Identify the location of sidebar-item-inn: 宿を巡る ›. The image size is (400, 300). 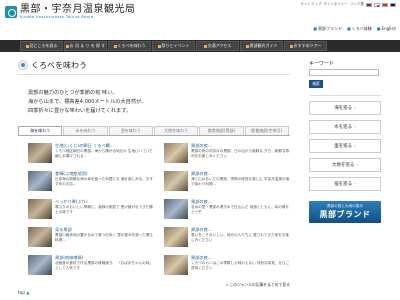
(345, 183).